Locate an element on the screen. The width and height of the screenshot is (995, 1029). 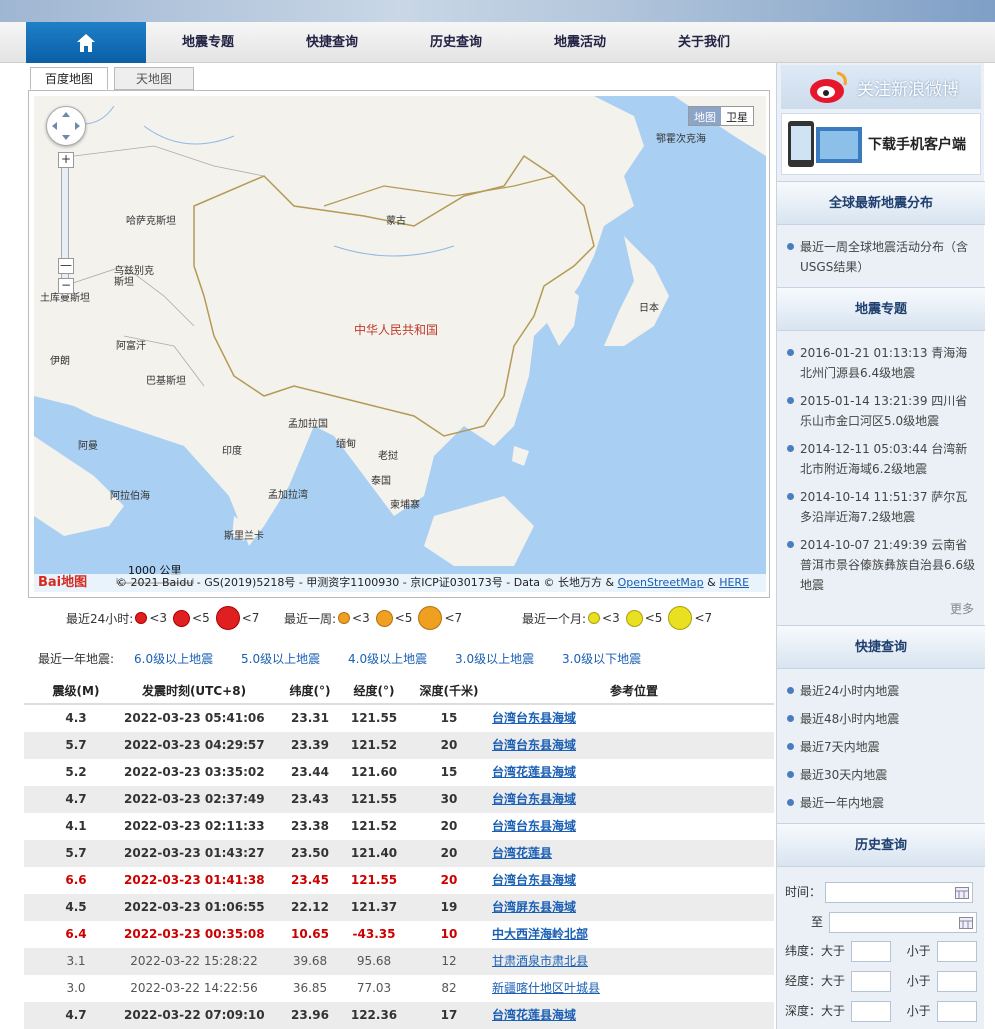
cell-magnitude: 4.1 is located at coordinates (76, 826).